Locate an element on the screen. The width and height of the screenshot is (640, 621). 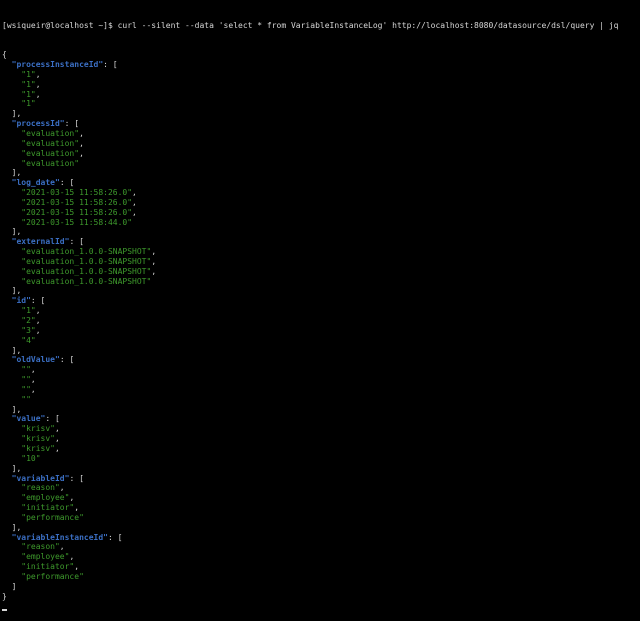
json-key-line: "externalId": [ is located at coordinates (47, 242).